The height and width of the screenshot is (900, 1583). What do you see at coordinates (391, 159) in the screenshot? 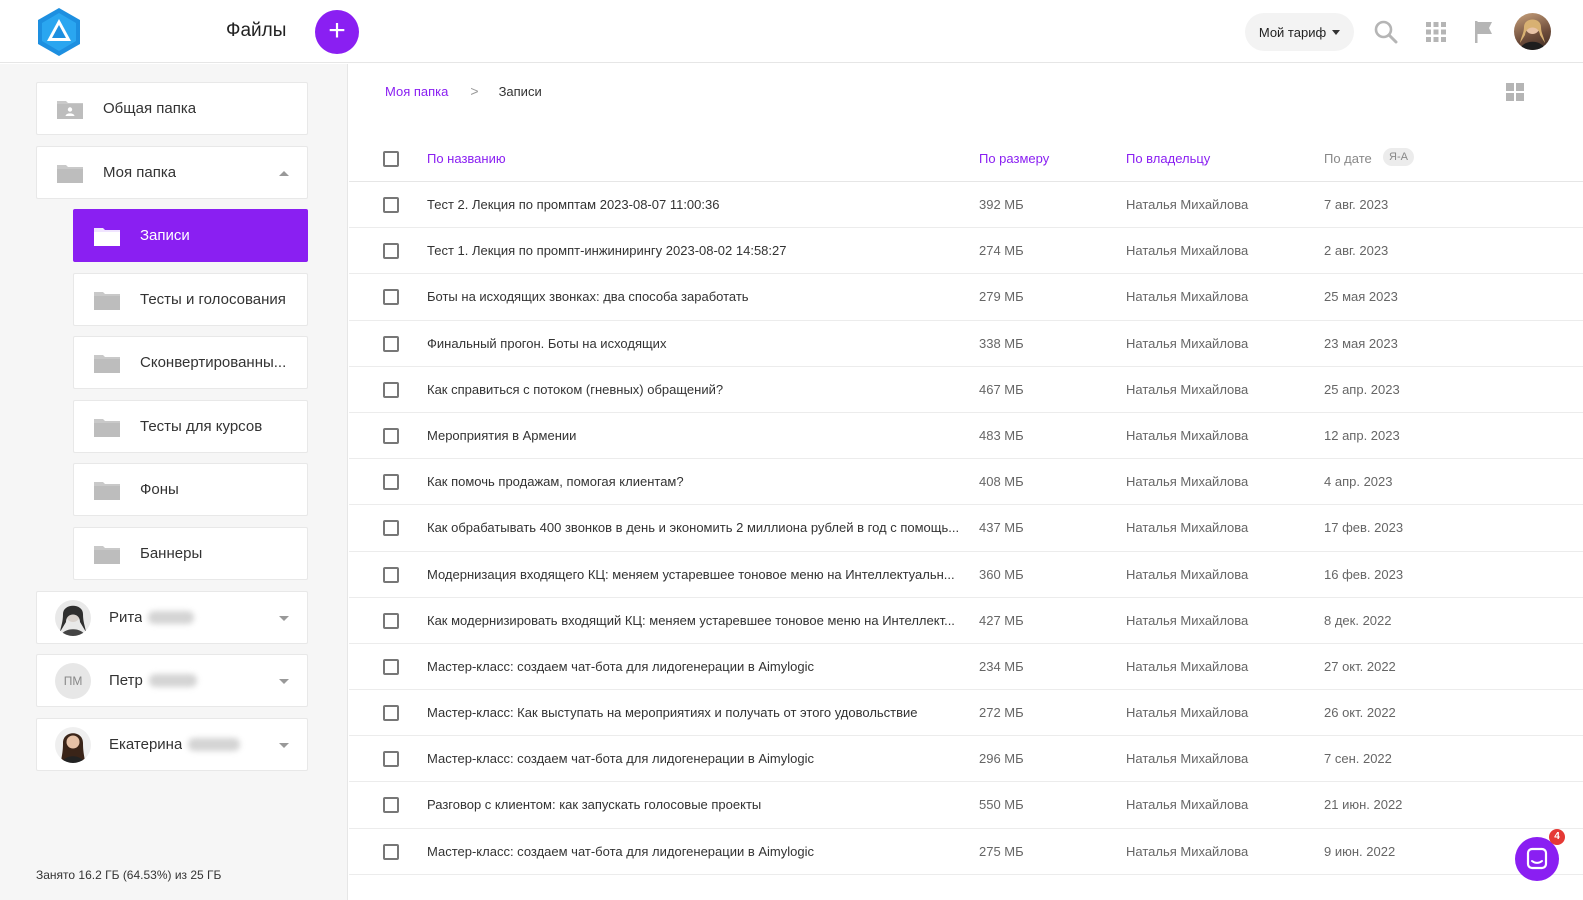
I see `select-all-checkbox` at bounding box center [391, 159].